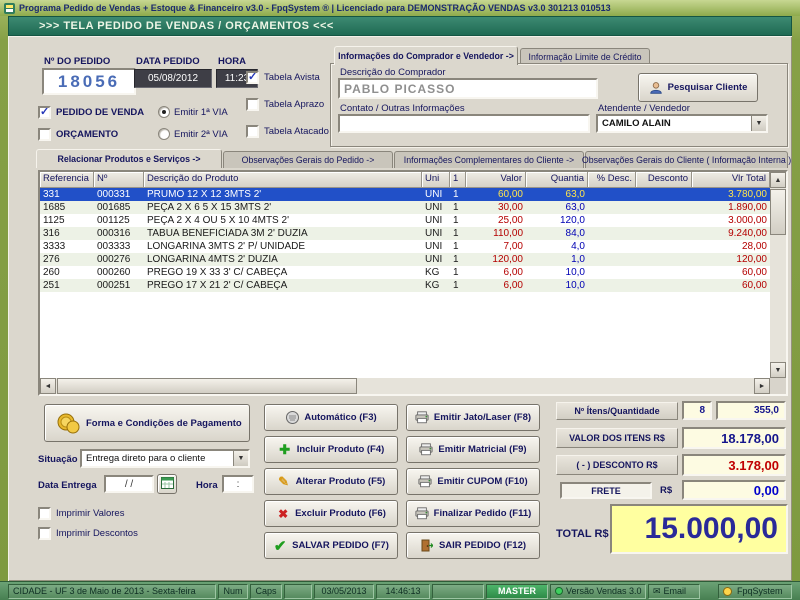 This screenshot has width=800, height=600. What do you see at coordinates (331, 545) in the screenshot?
I see `salvar-pedido-button: ✔ SALVAR PEDIDO (F7)` at bounding box center [331, 545].